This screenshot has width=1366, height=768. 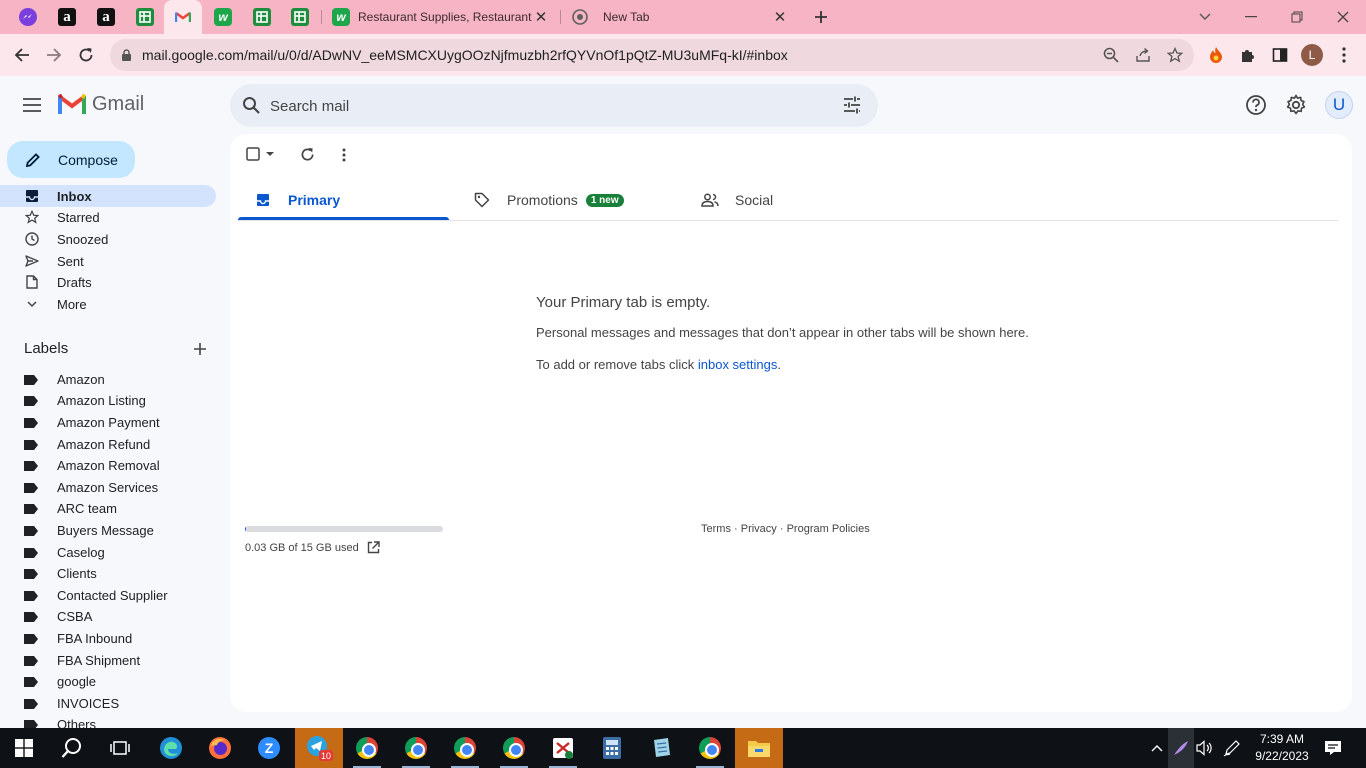 What do you see at coordinates (1296, 105) in the screenshot?
I see `settings-button` at bounding box center [1296, 105].